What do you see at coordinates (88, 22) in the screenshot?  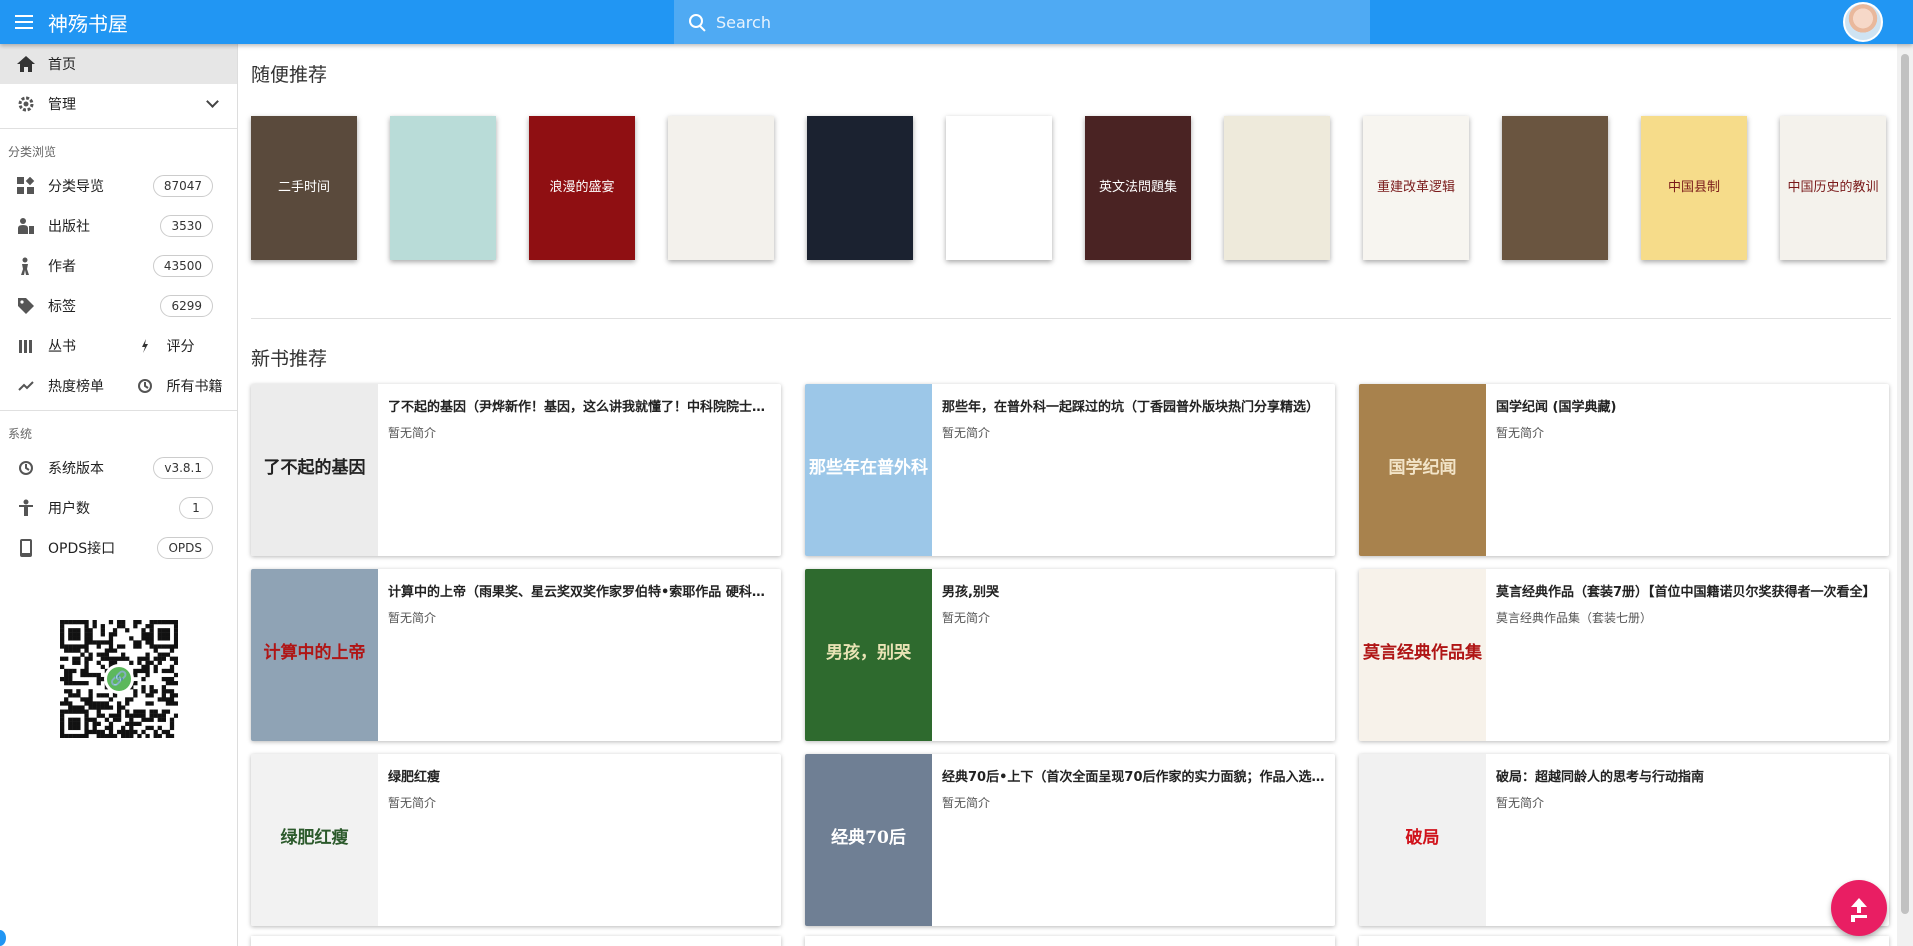 I see `app-title: 神殇书屋` at bounding box center [88, 22].